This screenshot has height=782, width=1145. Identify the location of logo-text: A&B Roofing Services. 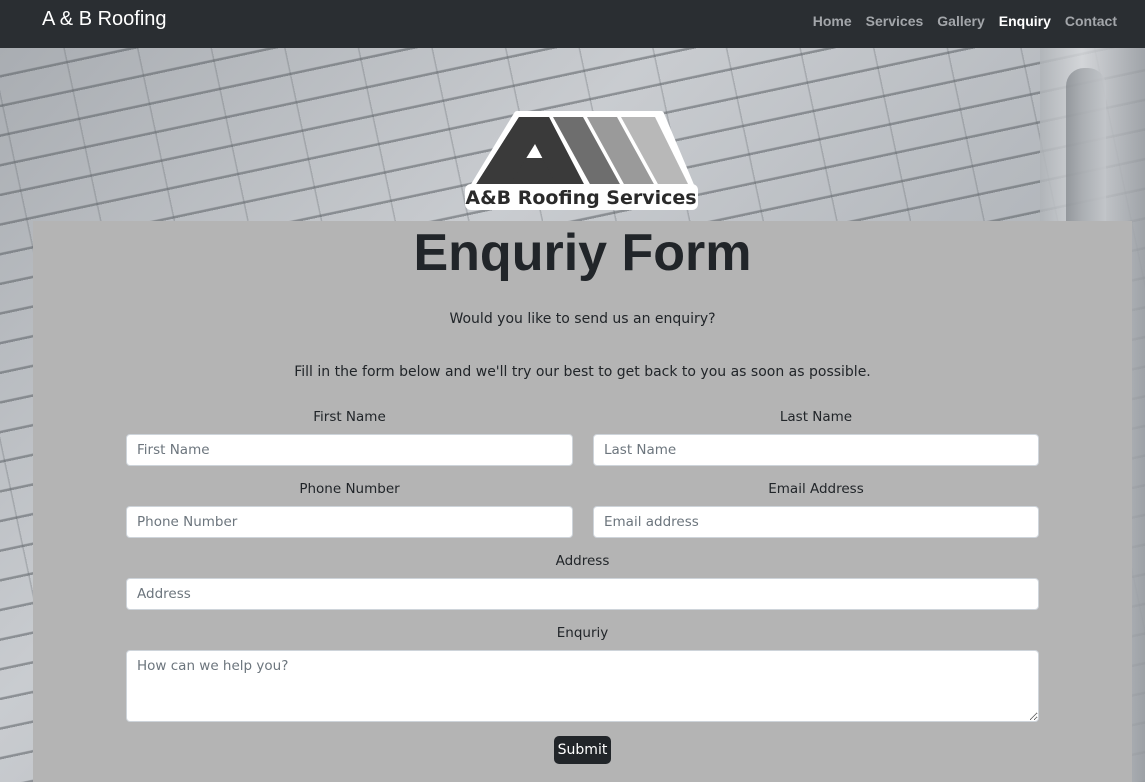
(580, 198).